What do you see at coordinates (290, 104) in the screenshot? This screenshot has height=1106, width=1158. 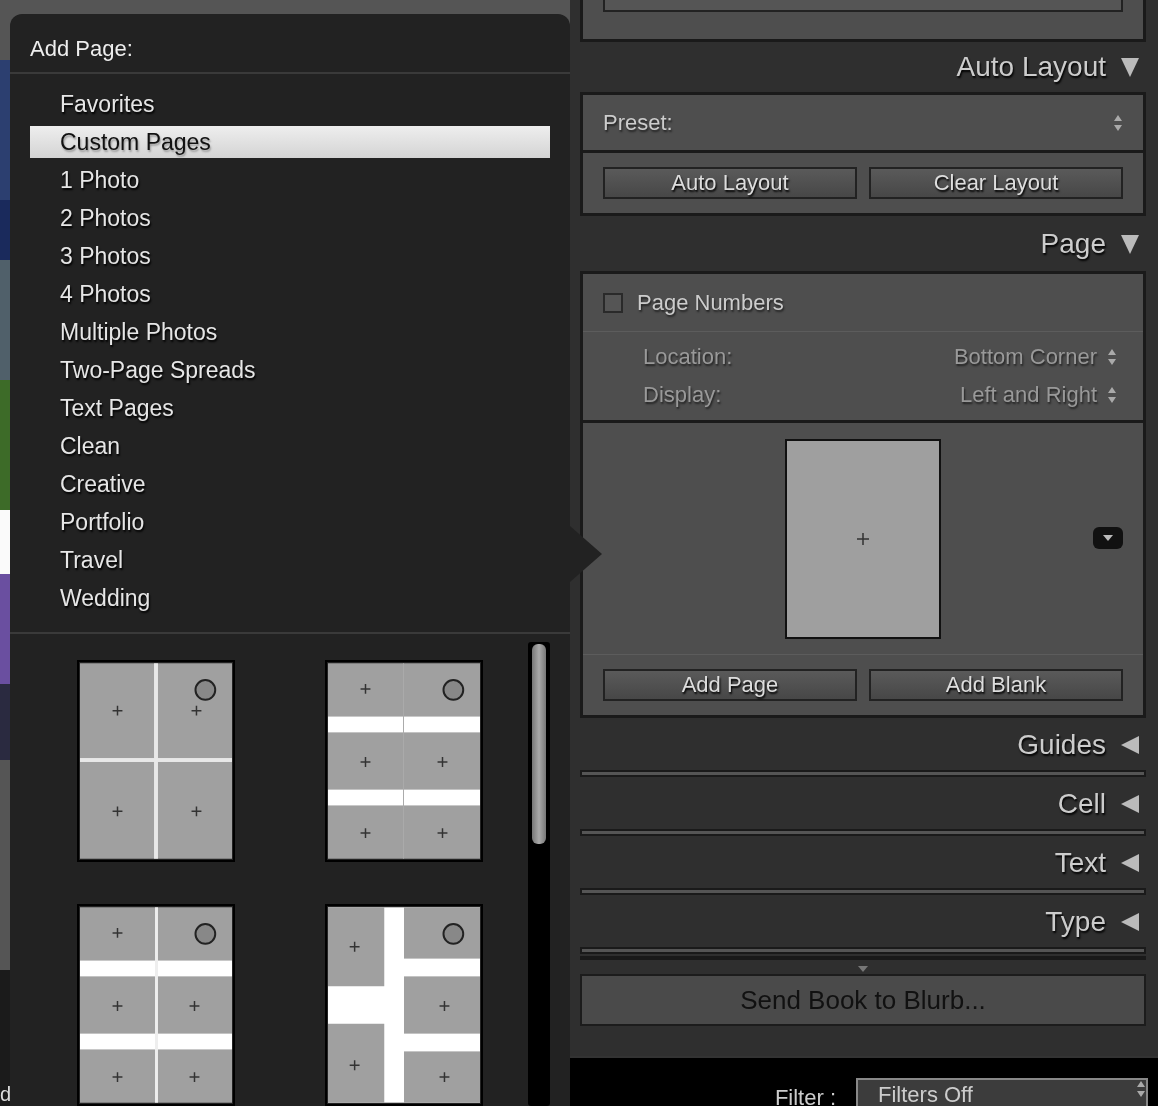 I see `menu-item: Favorites` at bounding box center [290, 104].